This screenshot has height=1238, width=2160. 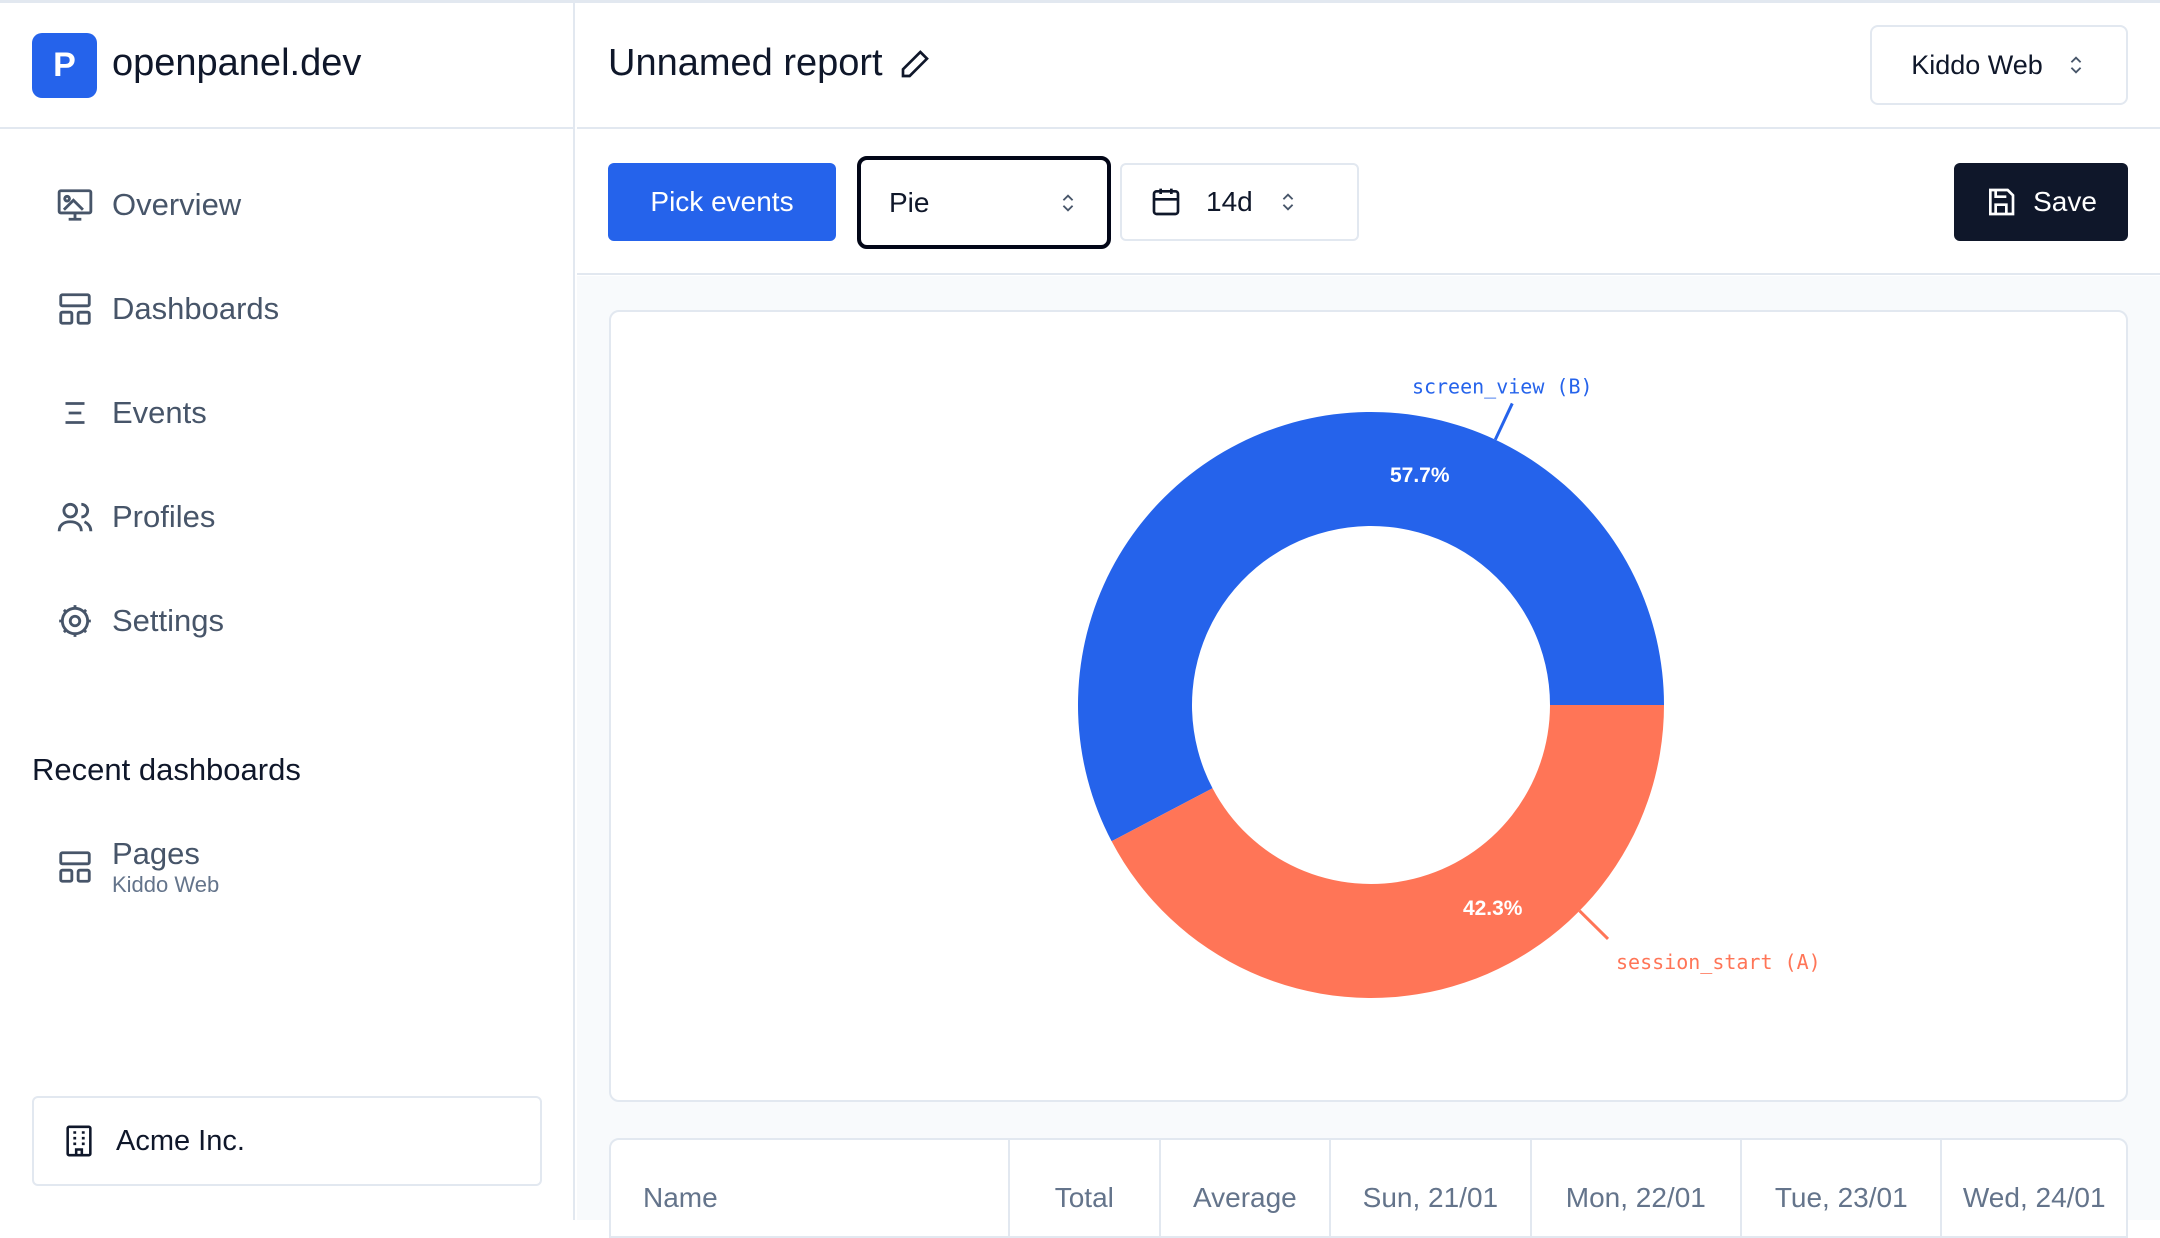 I want to click on report-title-text: Unnamed report, so click(x=745, y=63).